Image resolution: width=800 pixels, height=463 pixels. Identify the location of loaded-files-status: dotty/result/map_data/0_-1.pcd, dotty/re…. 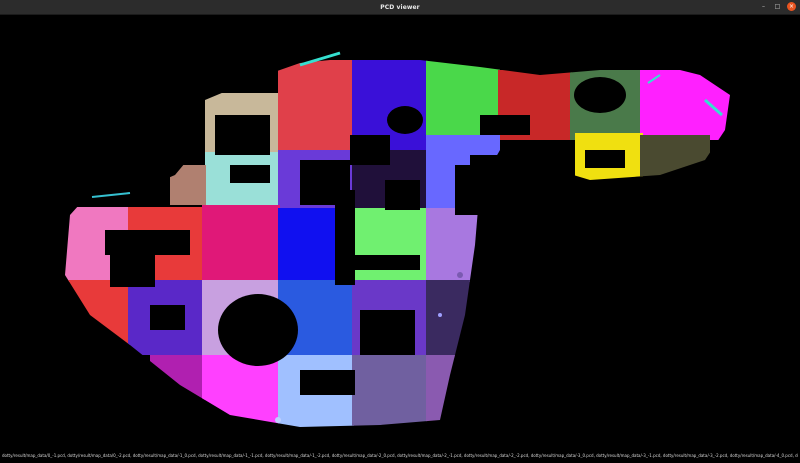
(400, 455).